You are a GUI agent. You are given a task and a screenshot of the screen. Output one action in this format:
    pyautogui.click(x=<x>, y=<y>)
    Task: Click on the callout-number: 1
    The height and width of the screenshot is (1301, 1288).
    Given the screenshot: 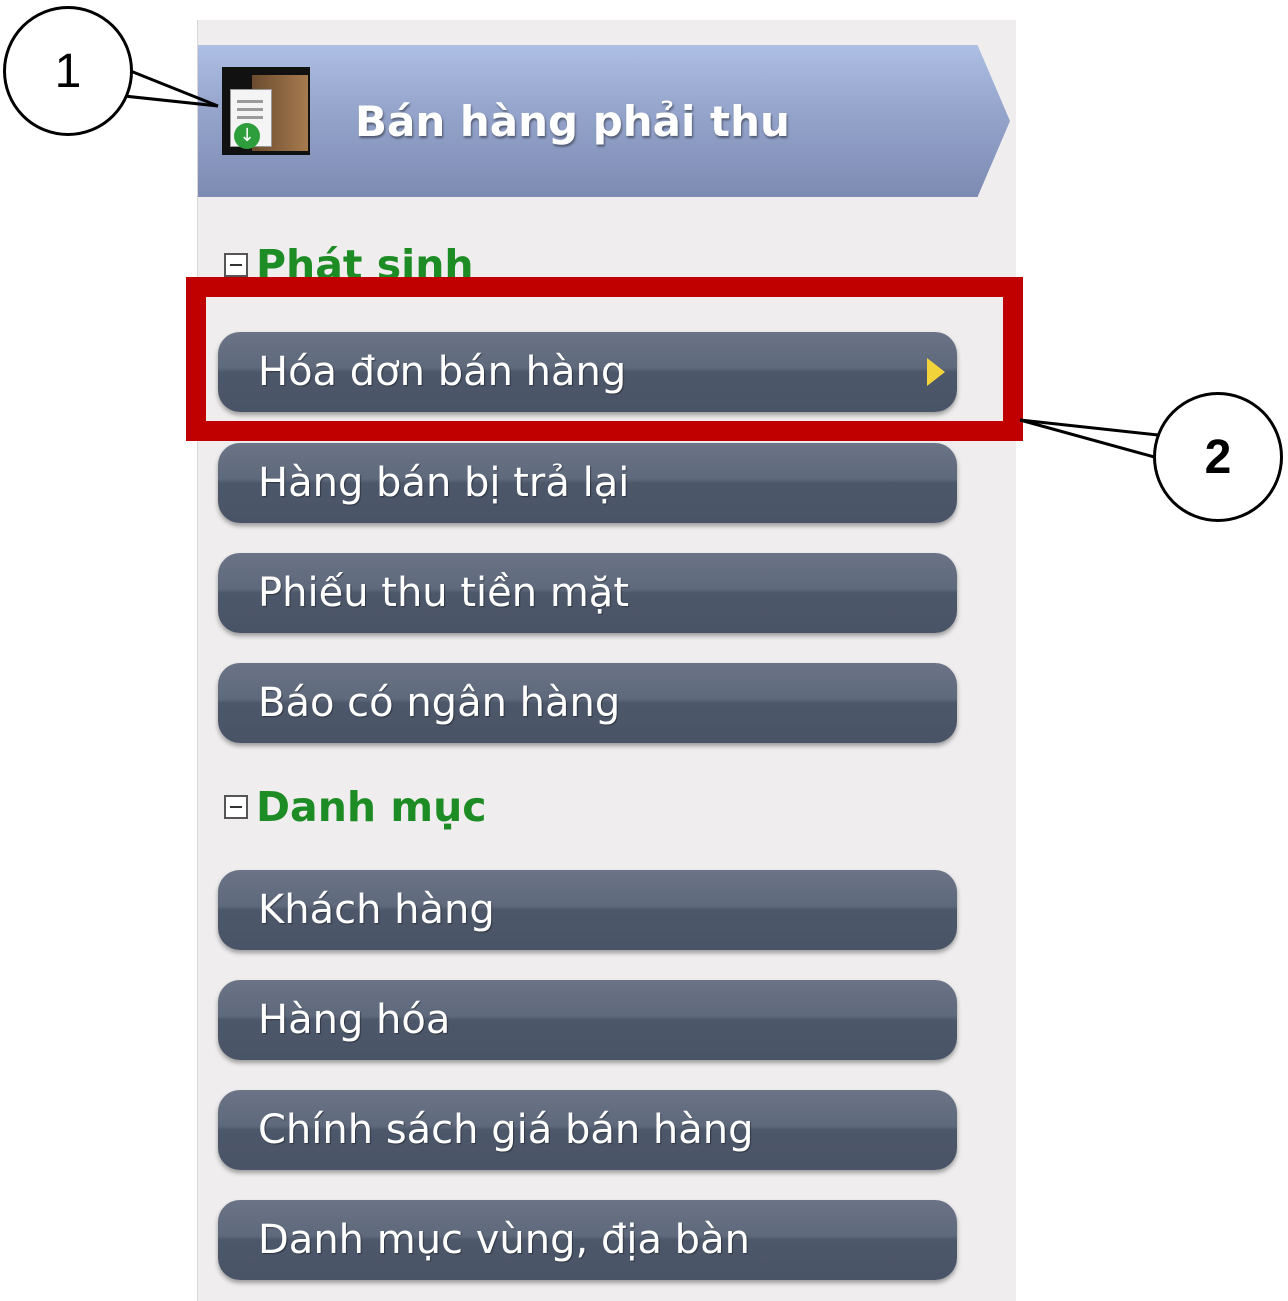 What is the action you would take?
    pyautogui.click(x=68, y=71)
    